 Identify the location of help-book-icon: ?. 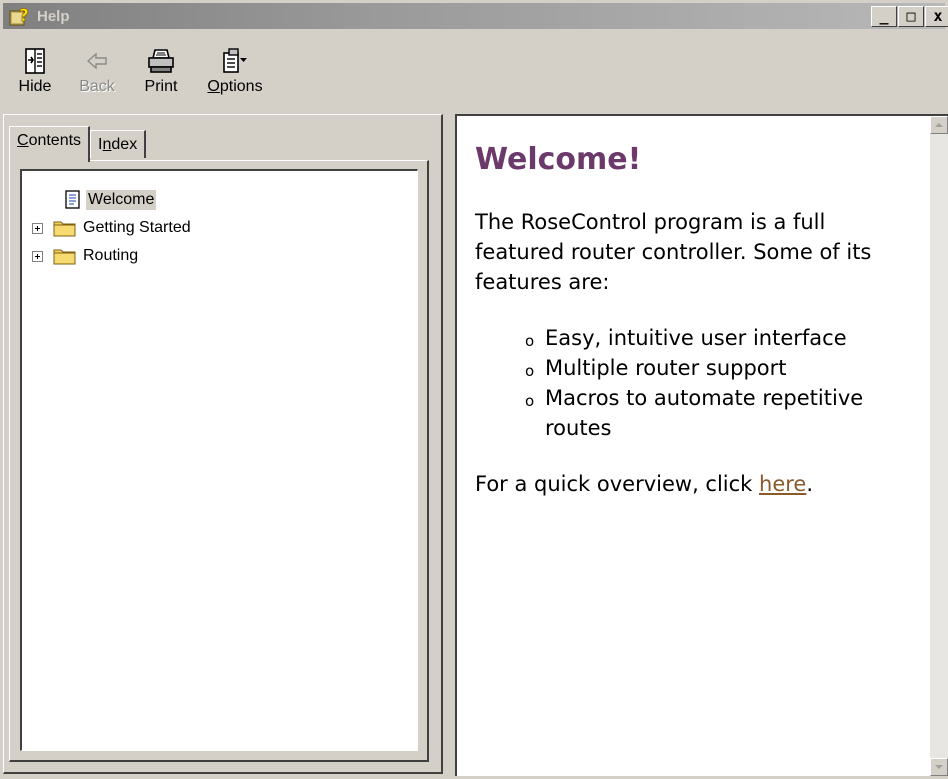
(21, 16).